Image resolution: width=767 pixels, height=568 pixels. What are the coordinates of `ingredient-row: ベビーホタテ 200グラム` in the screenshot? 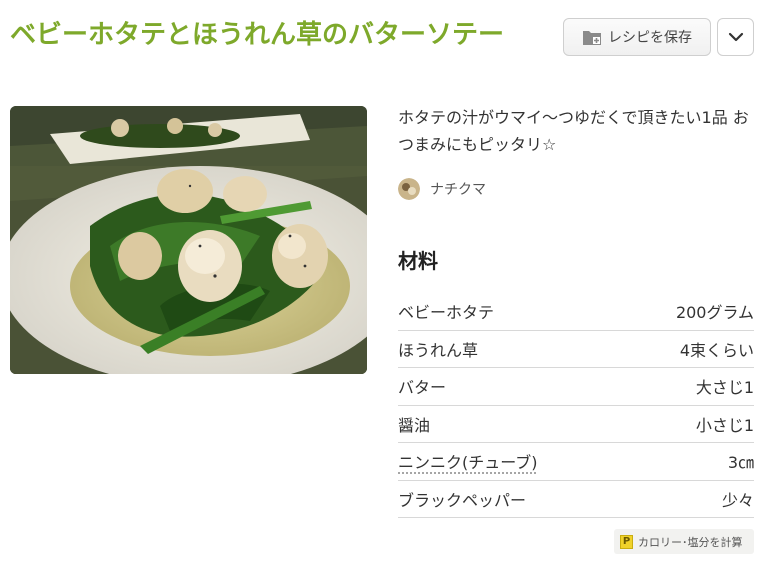 It's located at (576, 312).